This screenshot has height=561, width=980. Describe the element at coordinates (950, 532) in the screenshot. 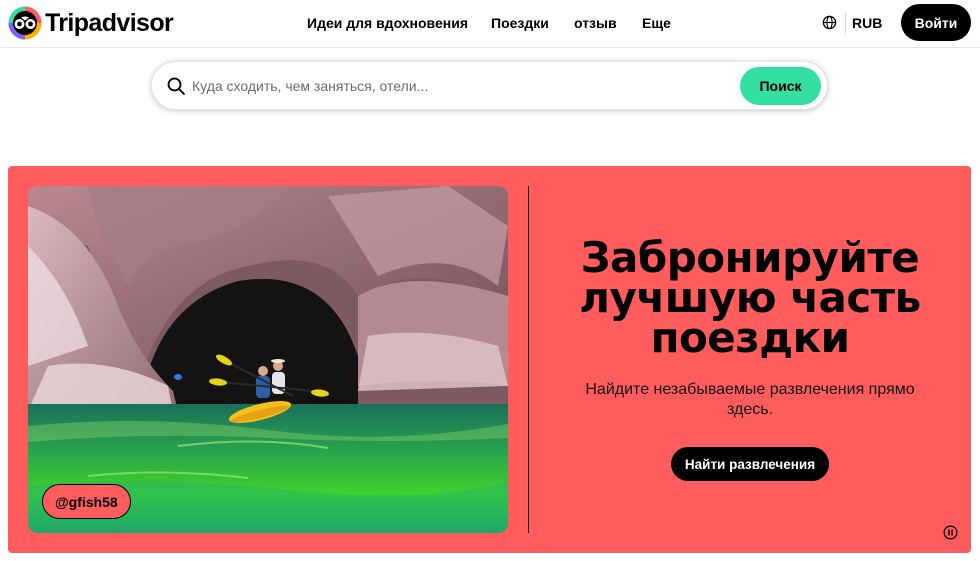

I see `pause-icon` at that location.